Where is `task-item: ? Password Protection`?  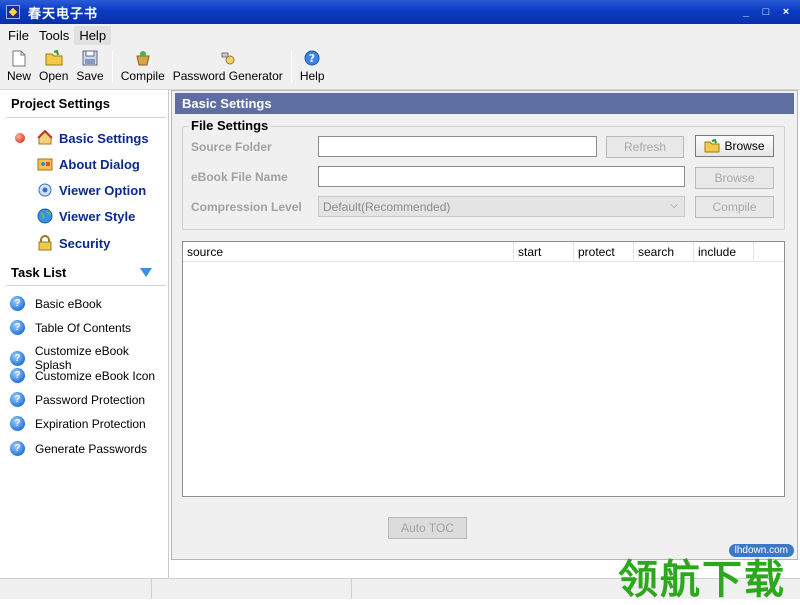 task-item: ? Password Protection is located at coordinates (77, 399).